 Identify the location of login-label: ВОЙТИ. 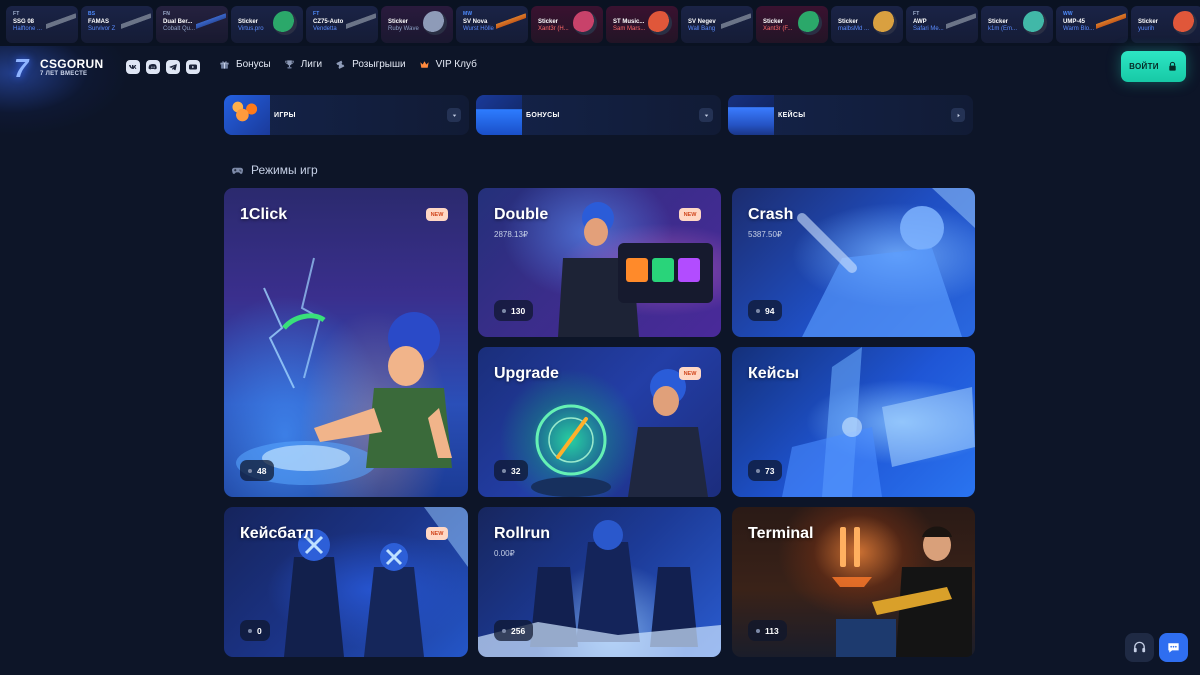
(1144, 66).